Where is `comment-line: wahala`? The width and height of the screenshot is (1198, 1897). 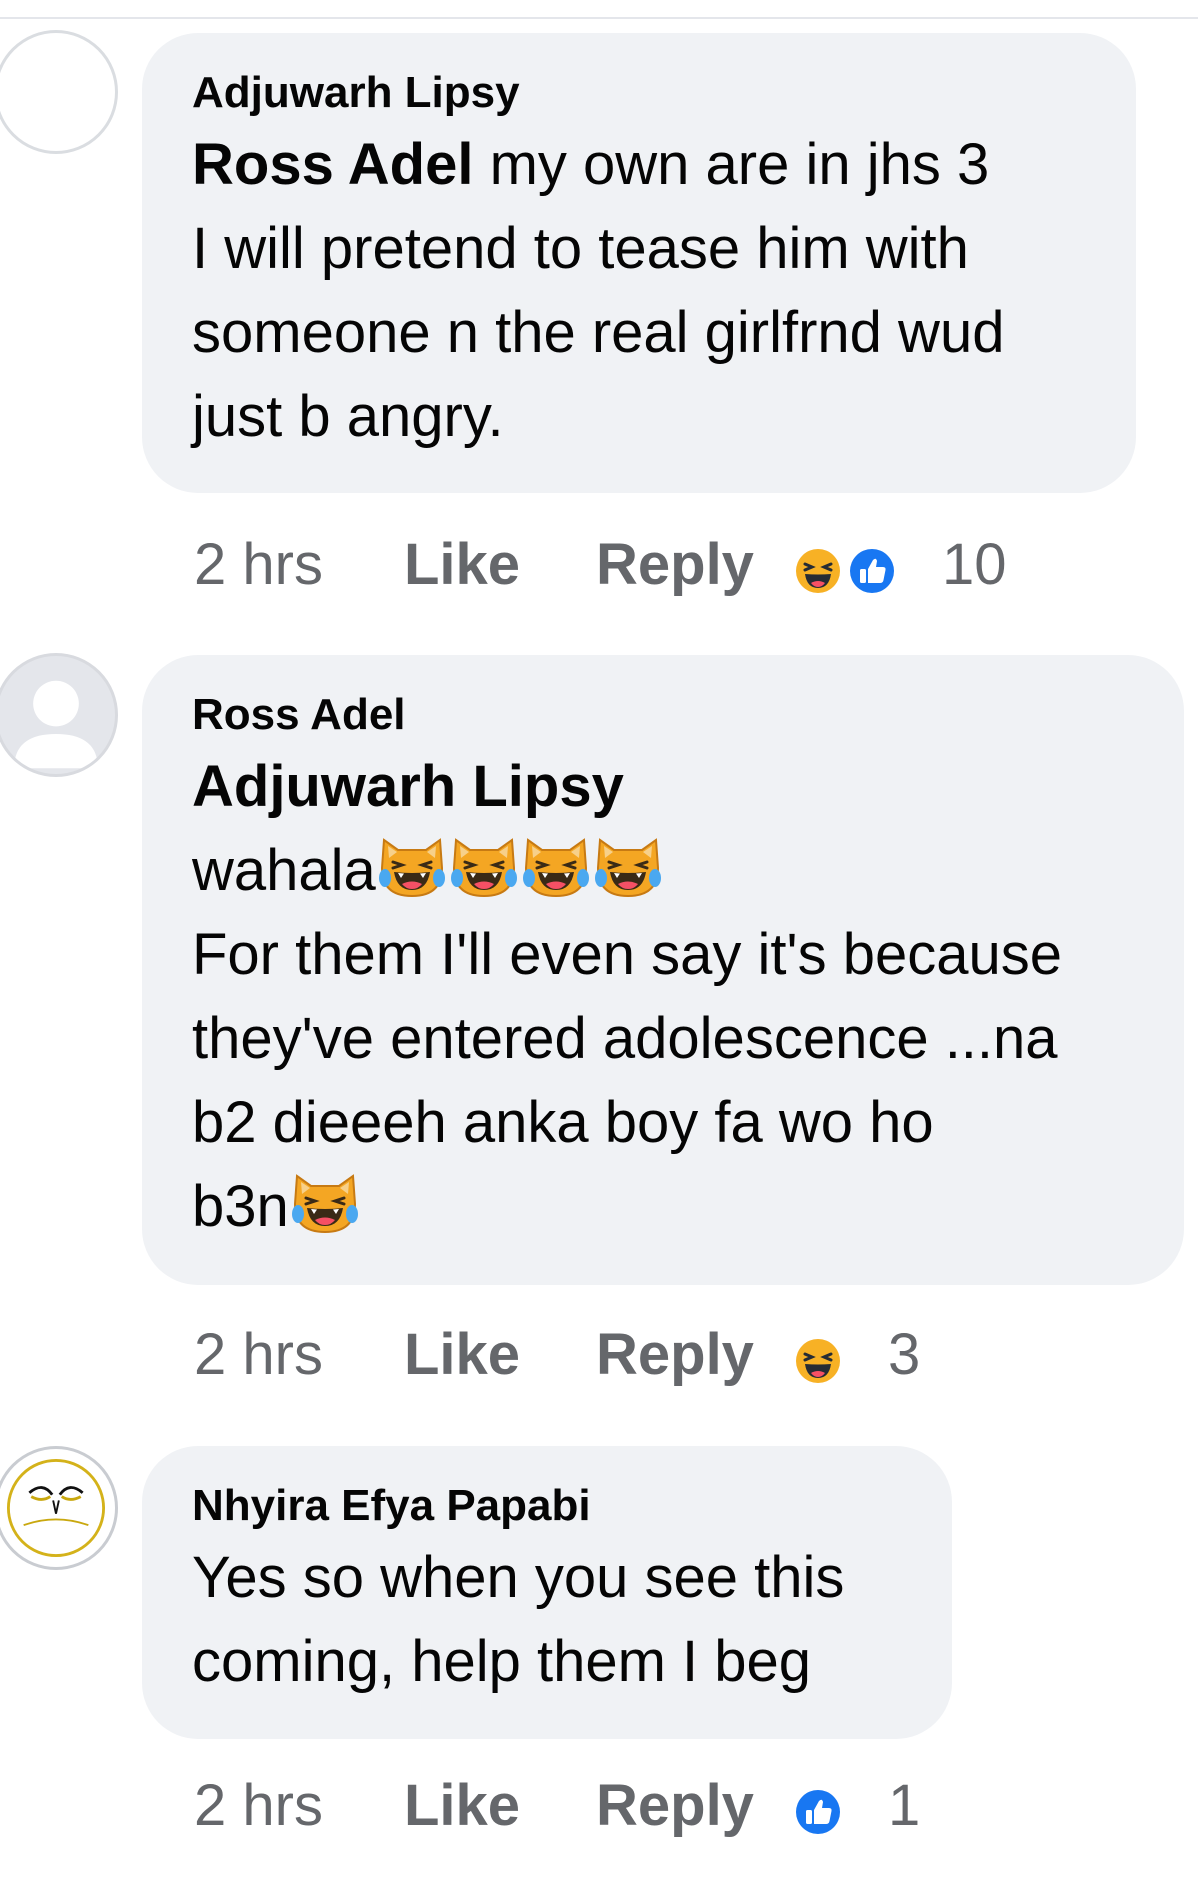
comment-line: wahala is located at coordinates (284, 870).